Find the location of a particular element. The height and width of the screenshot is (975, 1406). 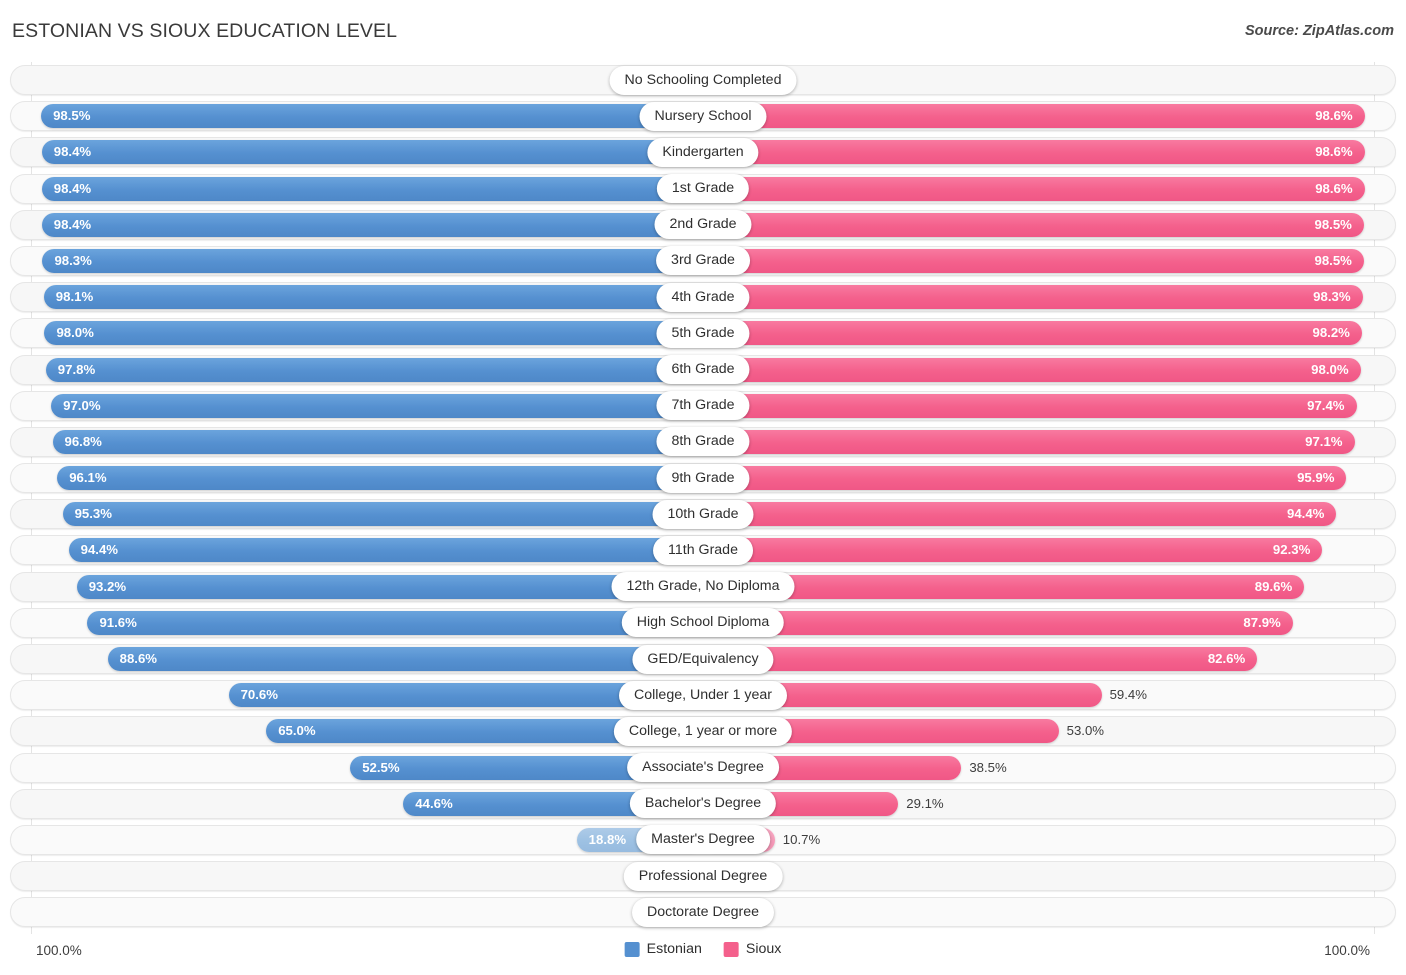

chart-row: 1.6%1.8%No Schooling Completed is located at coordinates (703, 80).